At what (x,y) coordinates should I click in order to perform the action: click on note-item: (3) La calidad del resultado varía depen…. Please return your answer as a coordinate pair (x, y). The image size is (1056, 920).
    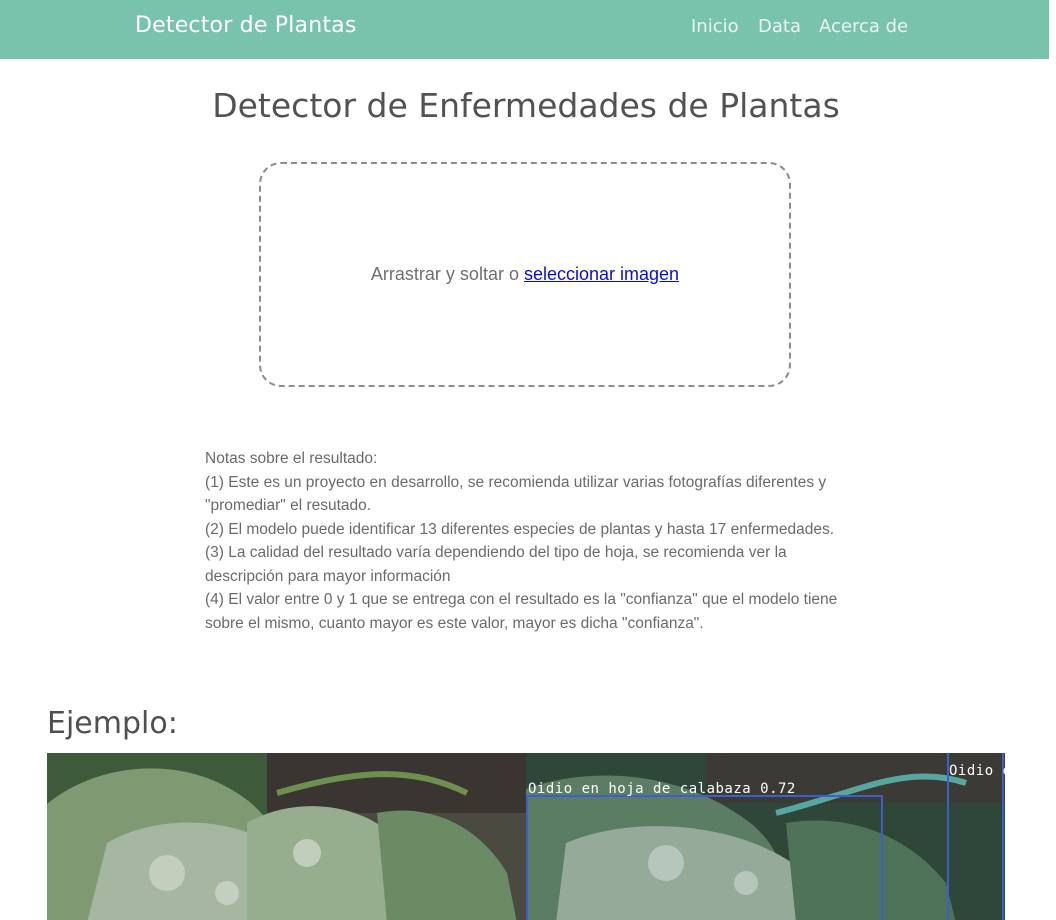
    Looking at the image, I should click on (496, 564).